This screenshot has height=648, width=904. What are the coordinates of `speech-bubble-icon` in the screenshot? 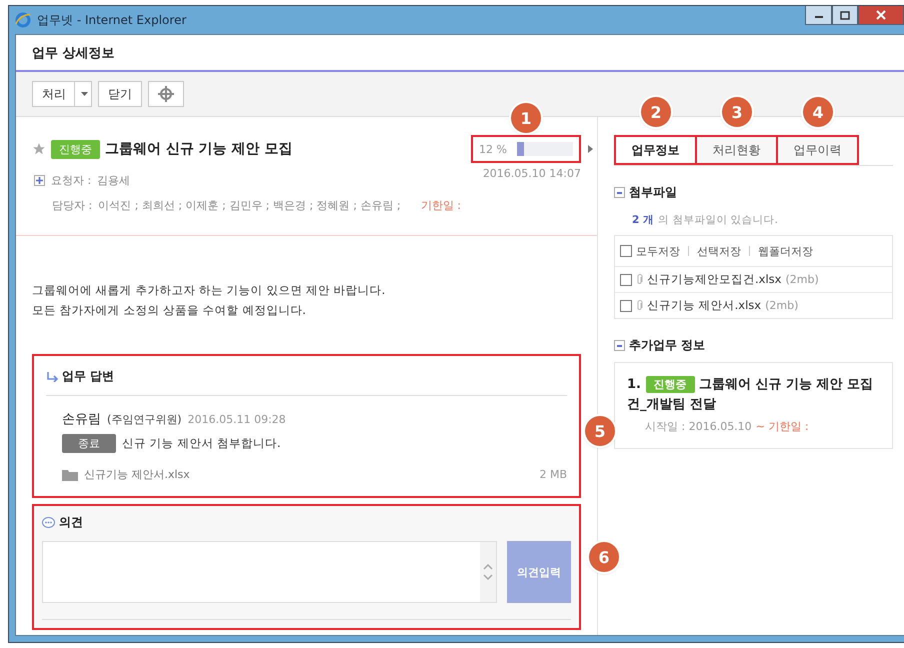 It's located at (48, 522).